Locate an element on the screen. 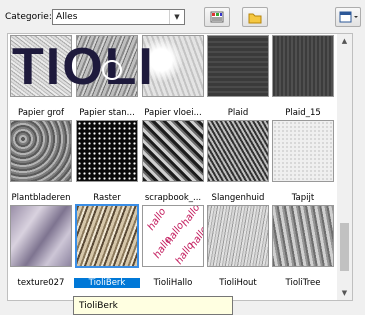  texture-label: Slangenhuid is located at coordinates (238, 198).